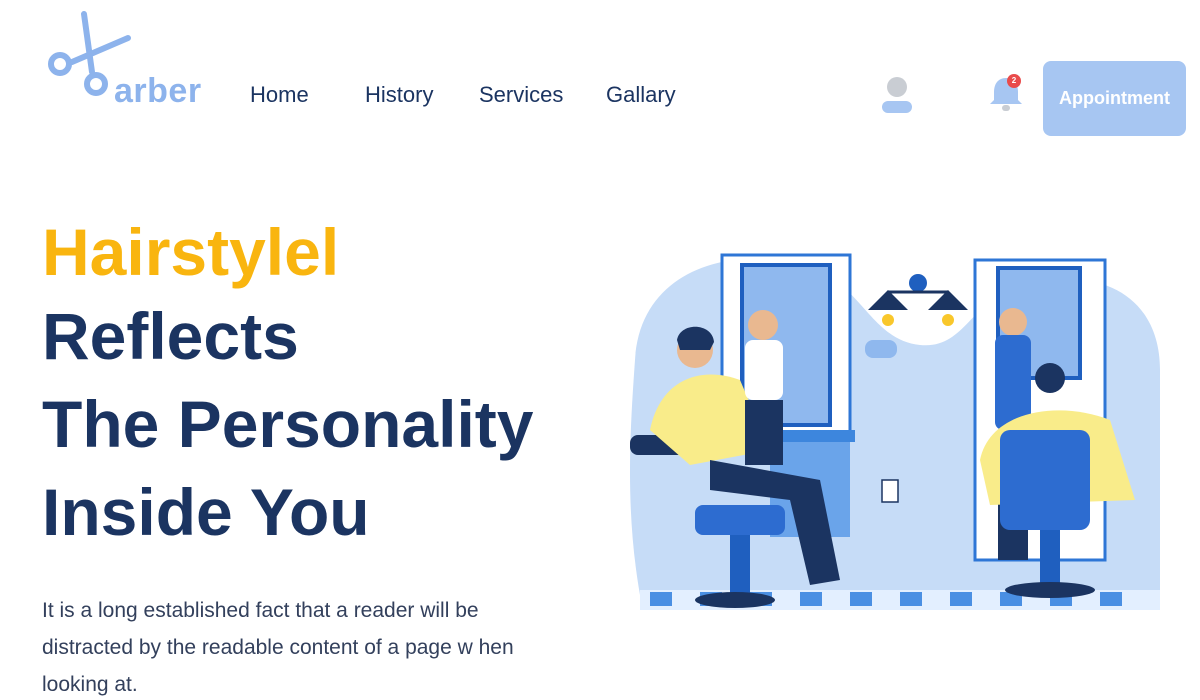 The height and width of the screenshot is (700, 1200). I want to click on hero-title-line-1: Reflects, so click(170, 336).